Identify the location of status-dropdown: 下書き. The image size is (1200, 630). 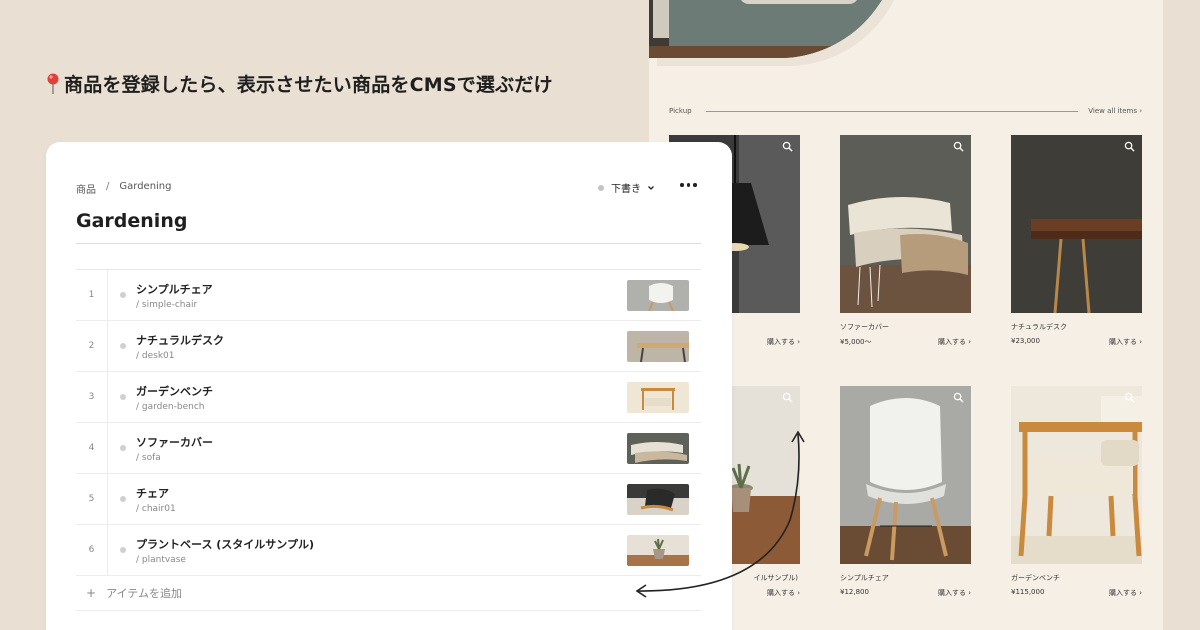
(626, 187).